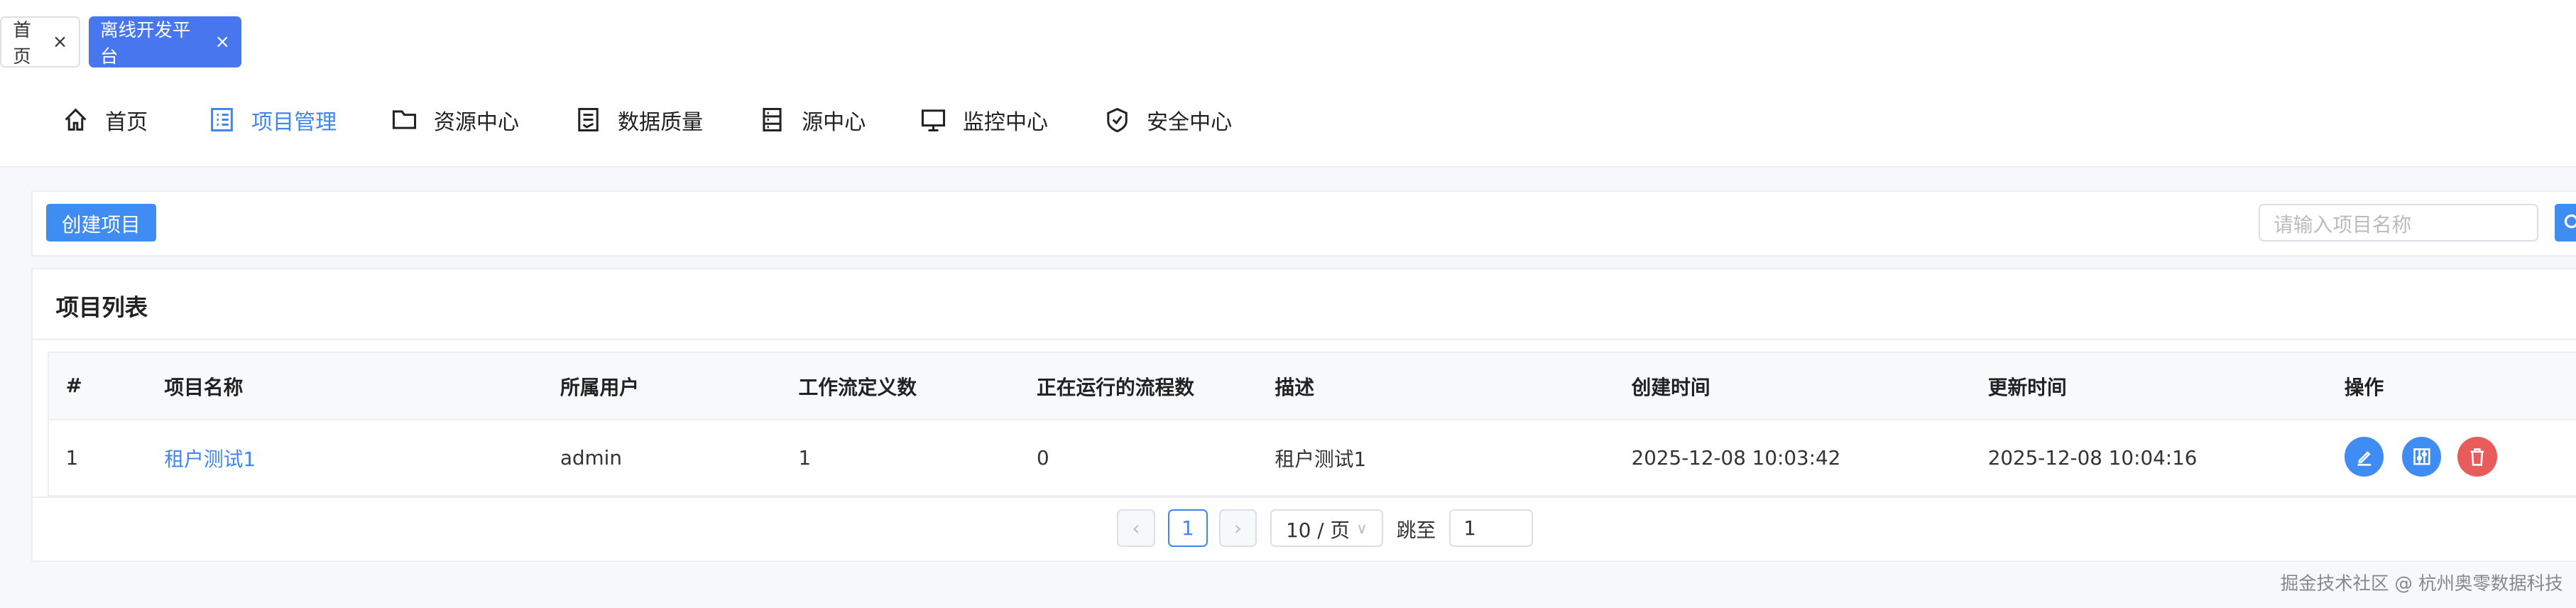 Image resolution: width=2576 pixels, height=608 pixels. Describe the element at coordinates (145, 43) in the screenshot. I see `tab-label: 离线开发平台` at that location.